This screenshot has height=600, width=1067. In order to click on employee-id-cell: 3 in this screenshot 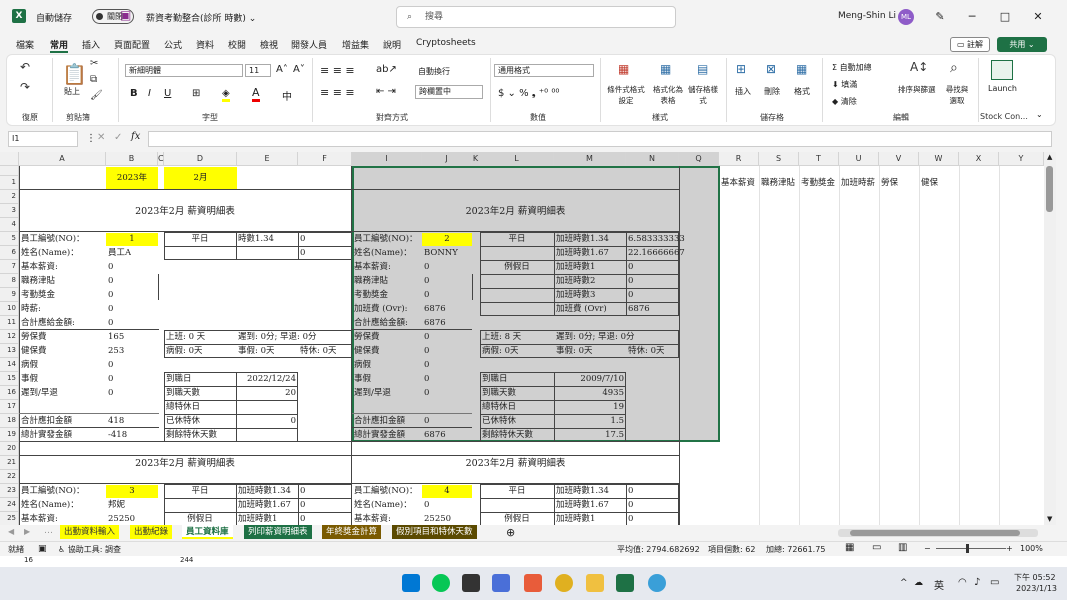, I will do `click(132, 491)`.